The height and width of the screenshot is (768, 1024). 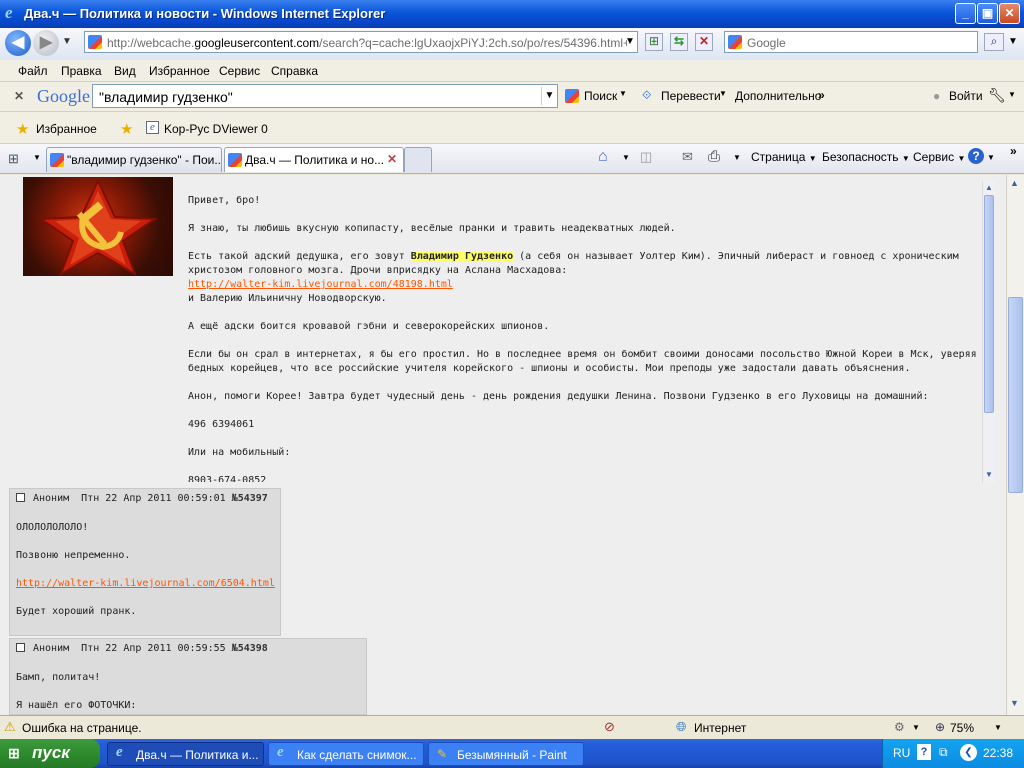 I want to click on minimize-button: _, so click(x=965, y=13).